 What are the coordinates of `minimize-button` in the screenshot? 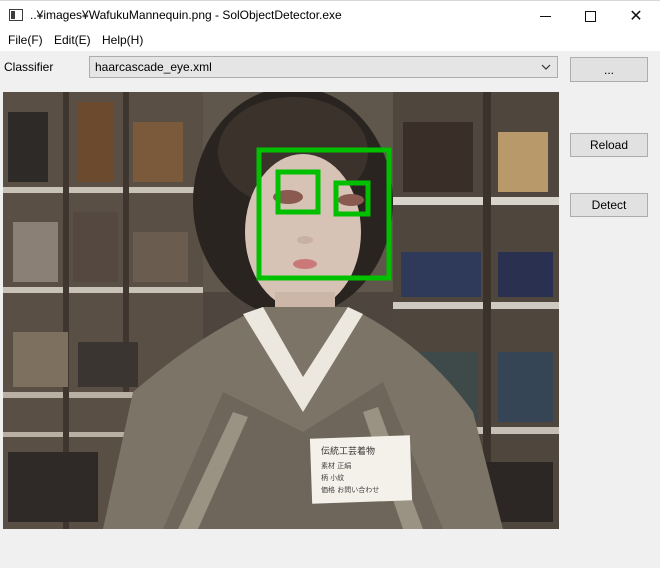 It's located at (545, 16).